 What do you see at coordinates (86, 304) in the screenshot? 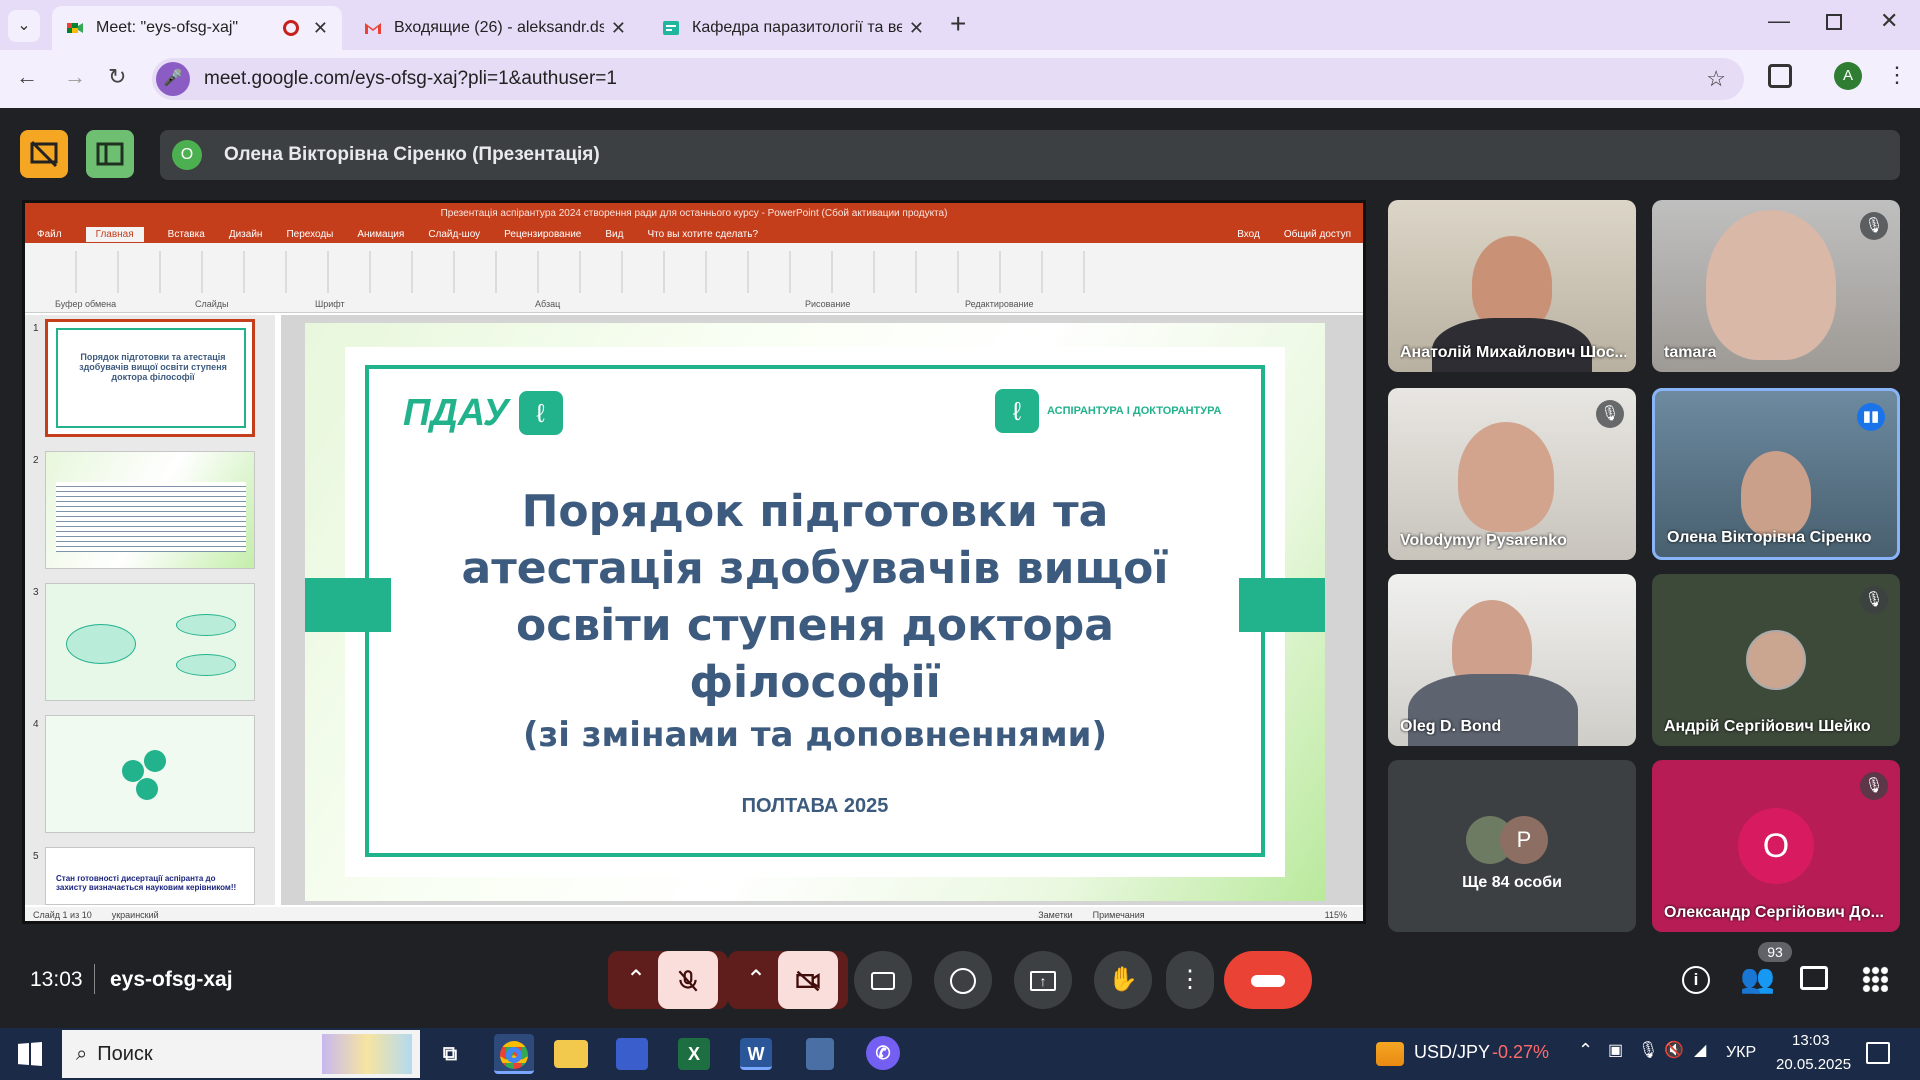
I see `ribbon-group-clipboard: Буфер обмена` at bounding box center [86, 304].